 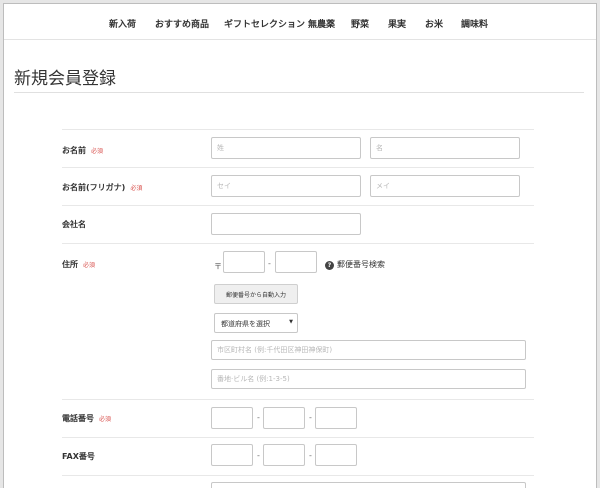 I want to click on chevron-down-icon: ▼, so click(x=291, y=322).